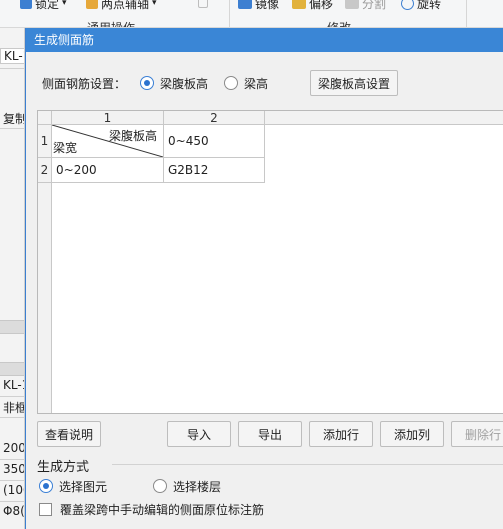 The image size is (503, 529). I want to click on split-icon, so click(352, 4).